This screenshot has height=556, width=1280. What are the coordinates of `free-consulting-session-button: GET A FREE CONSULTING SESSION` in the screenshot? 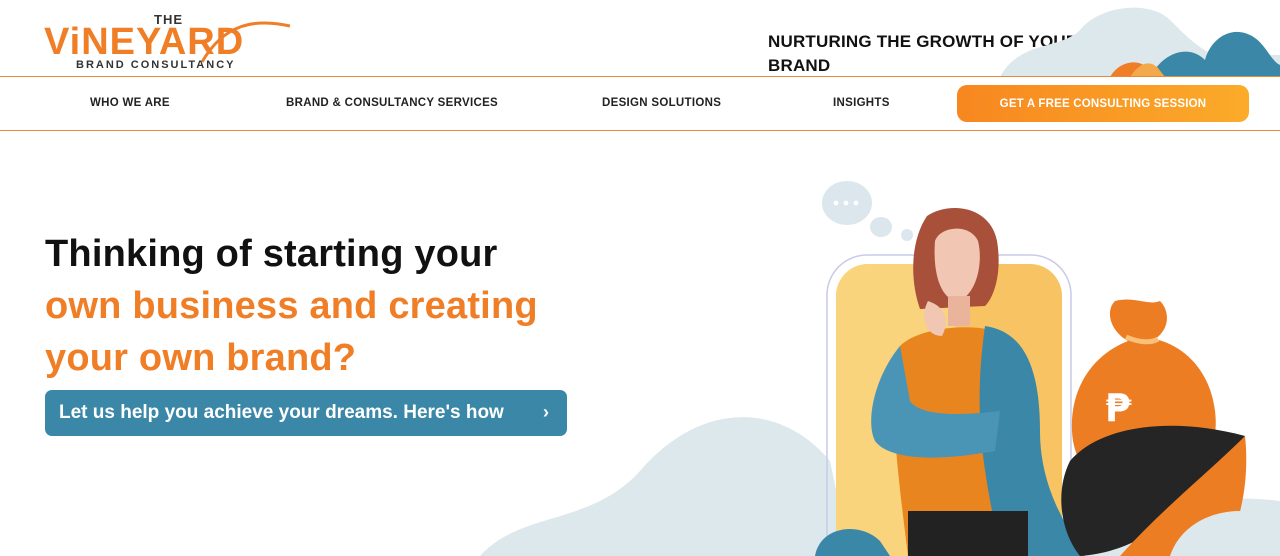 It's located at (1103, 103).